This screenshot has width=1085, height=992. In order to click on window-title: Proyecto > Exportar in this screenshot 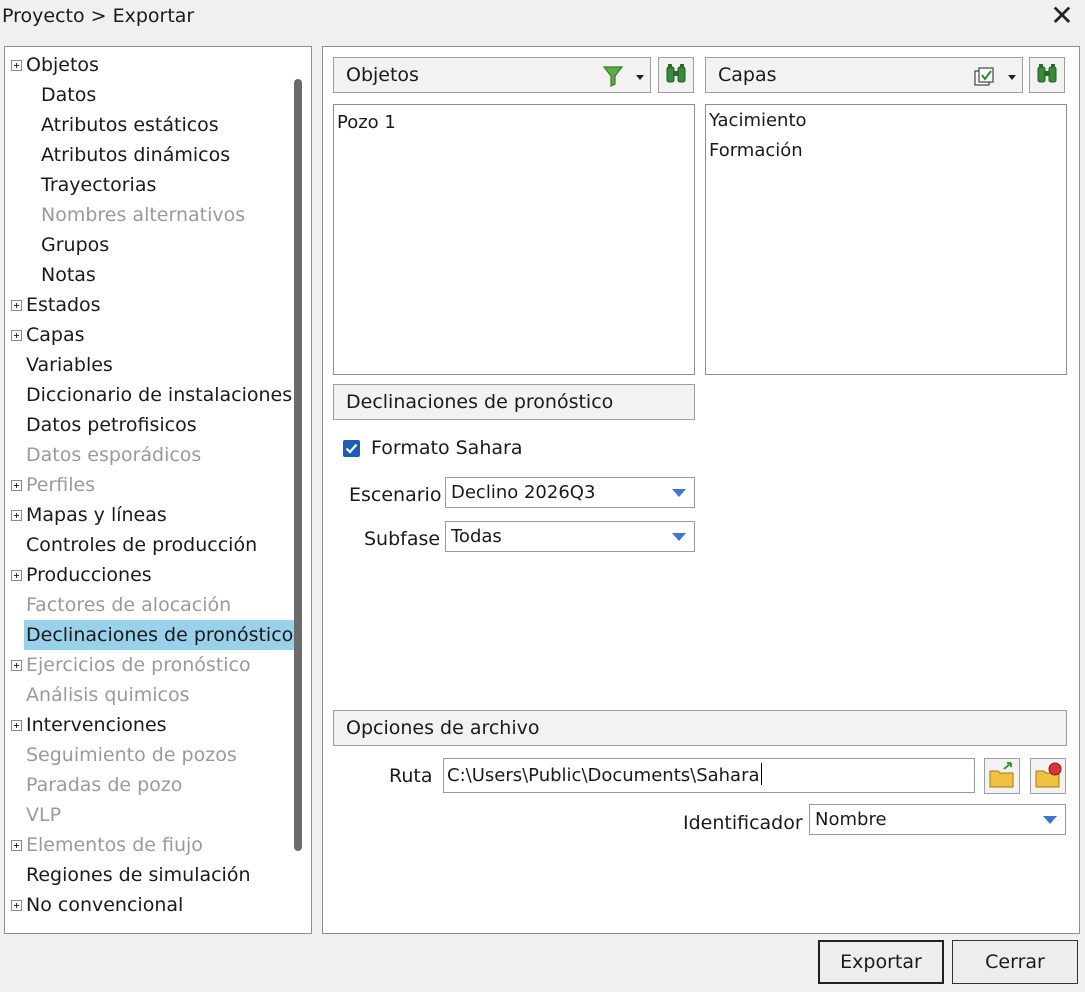, I will do `click(98, 16)`.